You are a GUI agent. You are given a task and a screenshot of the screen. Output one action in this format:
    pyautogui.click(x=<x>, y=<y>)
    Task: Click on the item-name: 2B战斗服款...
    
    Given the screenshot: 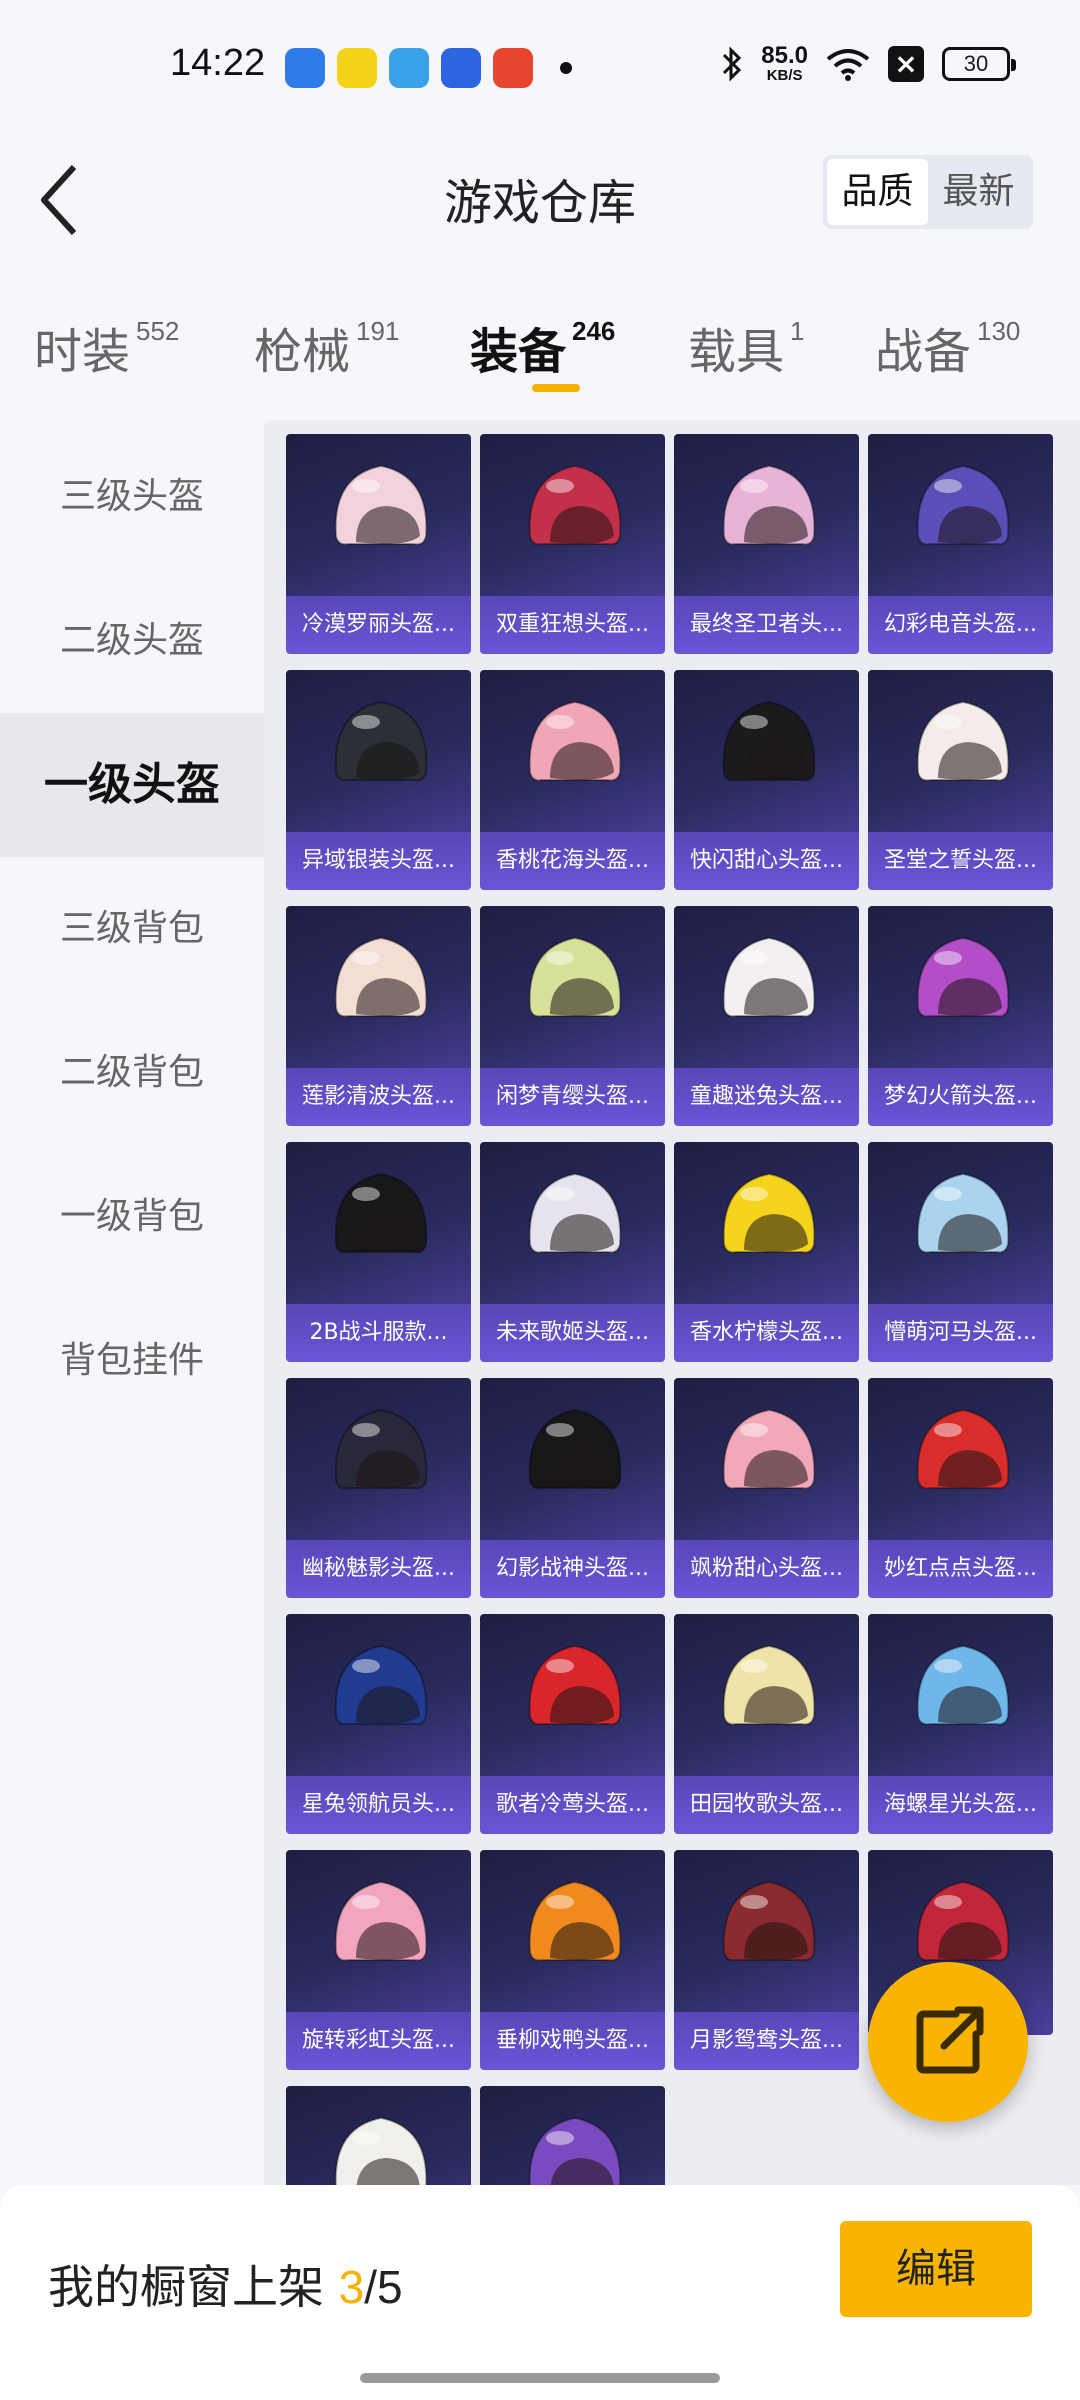 What is the action you would take?
    pyautogui.click(x=378, y=1333)
    